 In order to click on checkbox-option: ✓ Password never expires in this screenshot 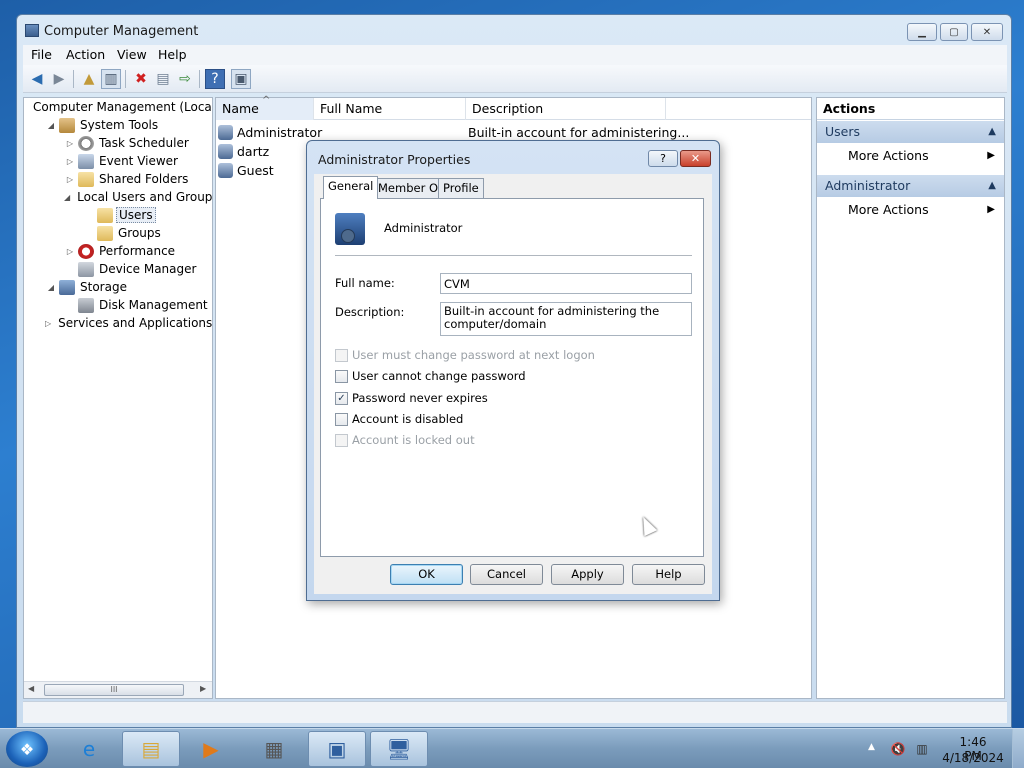, I will do `click(411, 398)`.